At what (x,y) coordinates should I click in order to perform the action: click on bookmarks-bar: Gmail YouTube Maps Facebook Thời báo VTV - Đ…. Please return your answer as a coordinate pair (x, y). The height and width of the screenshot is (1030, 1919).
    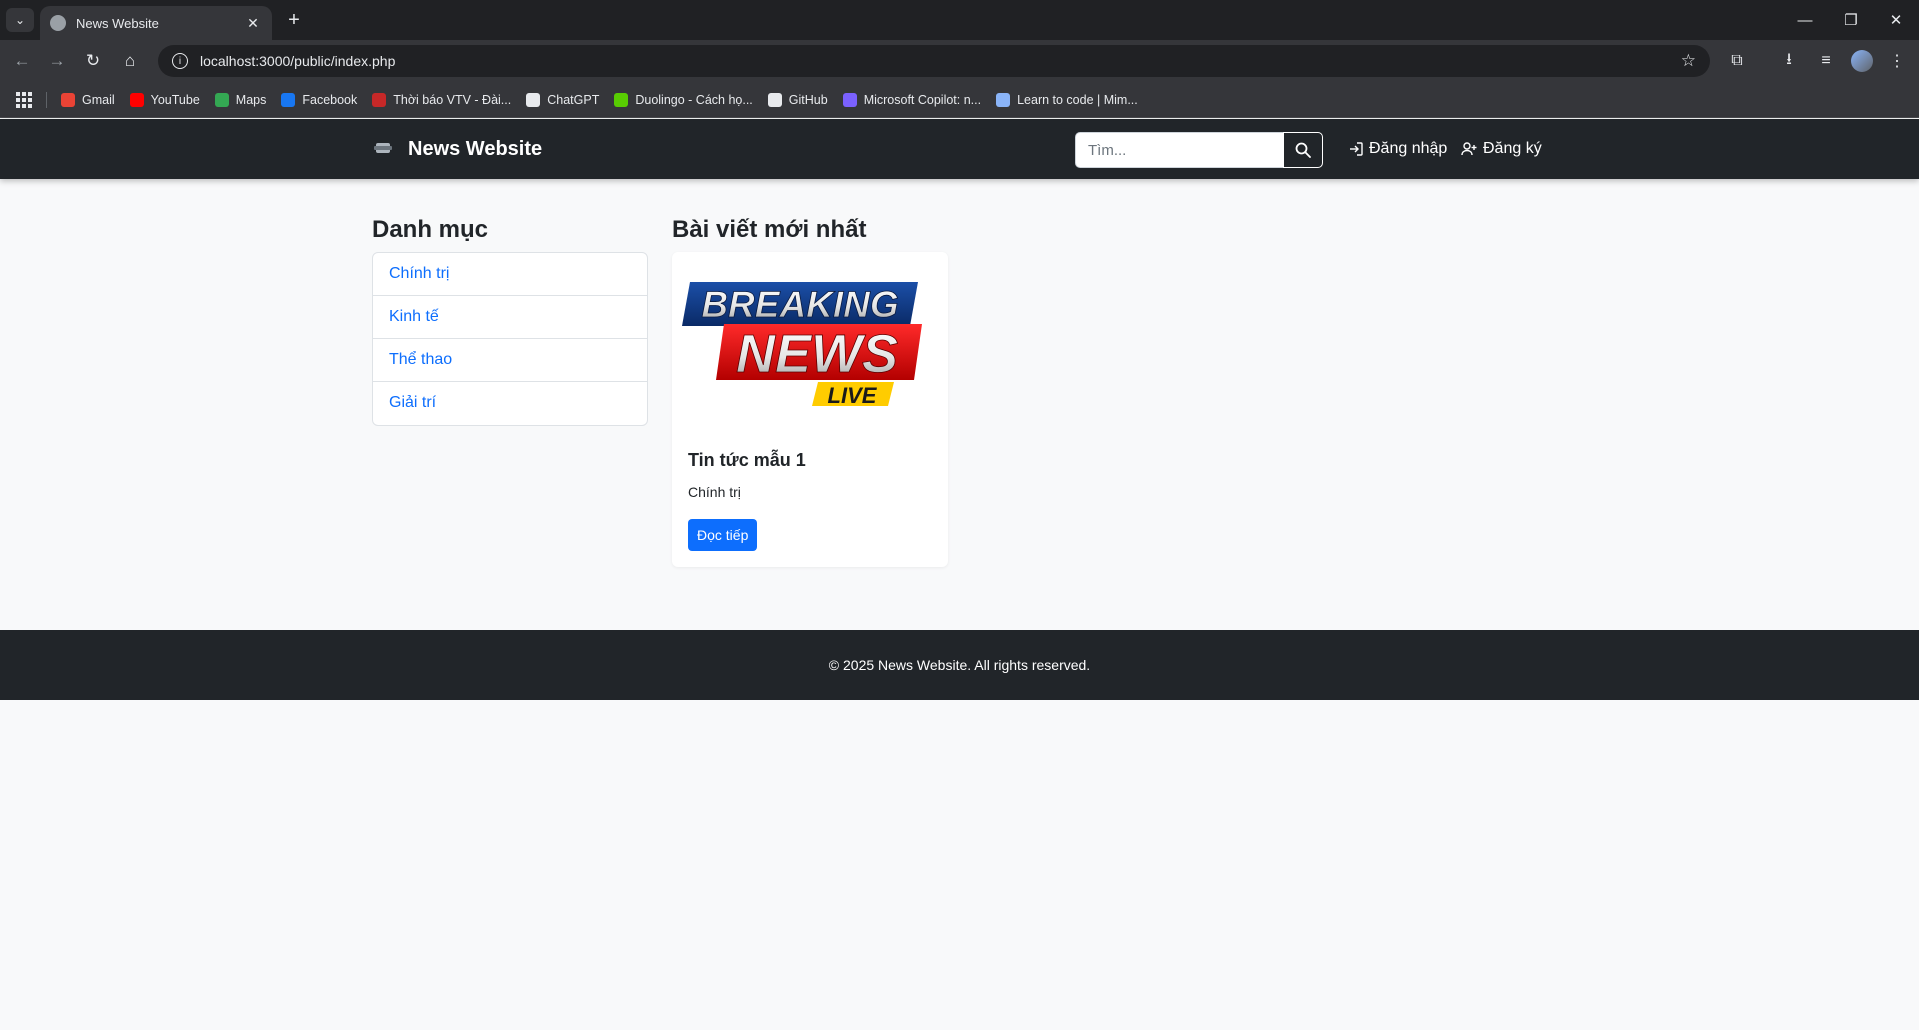
    Looking at the image, I should click on (959, 100).